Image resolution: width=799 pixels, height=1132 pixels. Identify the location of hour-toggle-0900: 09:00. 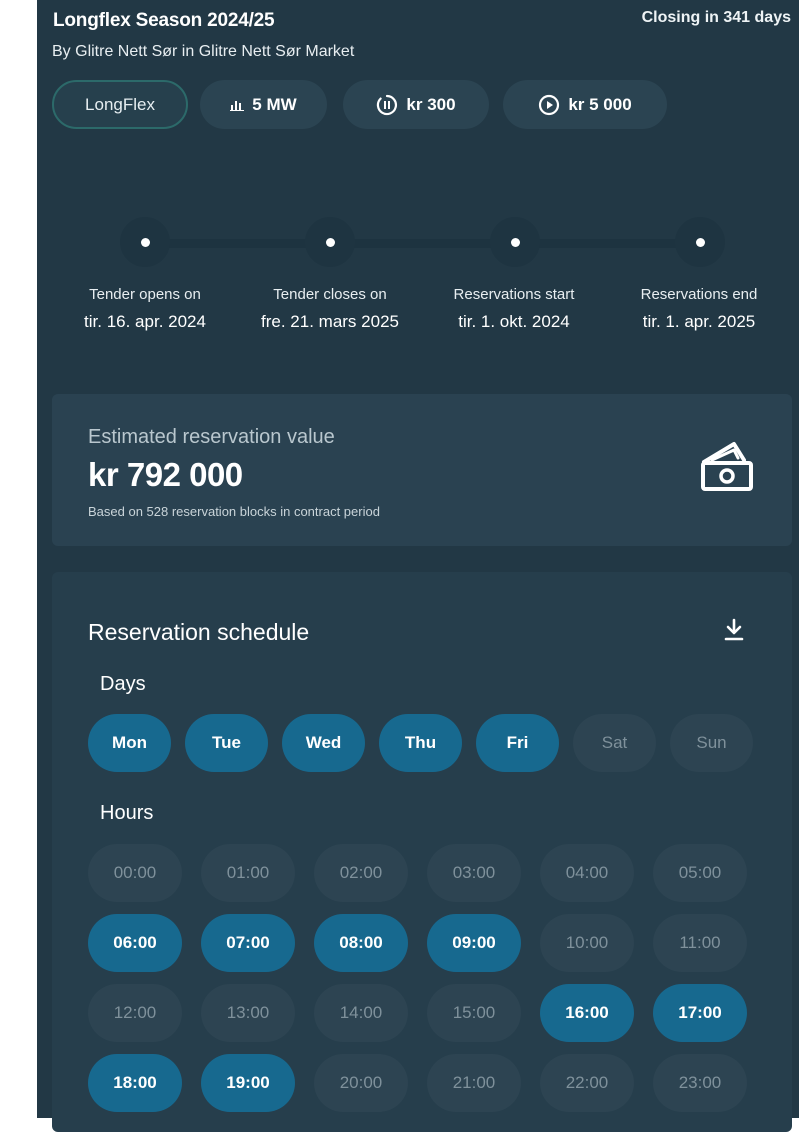
(474, 943).